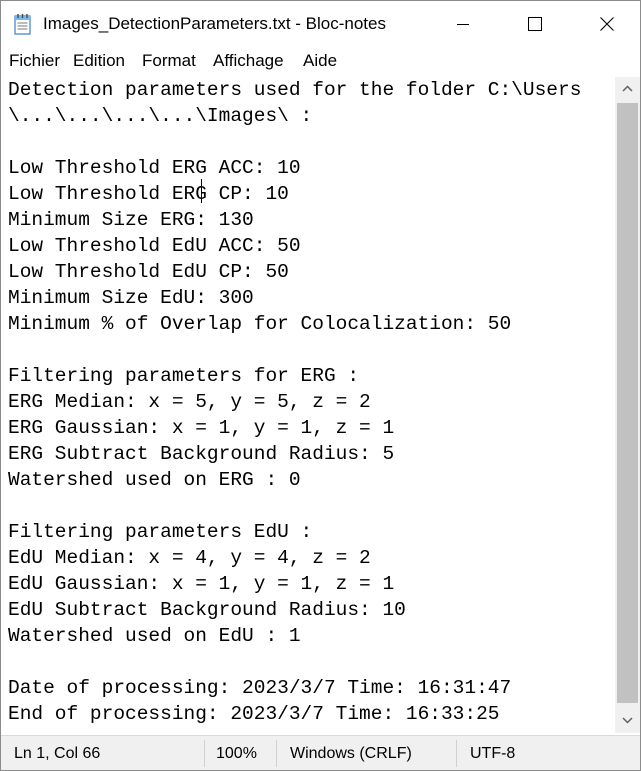 Image resolution: width=641 pixels, height=771 pixels. What do you see at coordinates (160, 116) in the screenshot?
I see `text-line: \...\...\...\...\Images\ :` at bounding box center [160, 116].